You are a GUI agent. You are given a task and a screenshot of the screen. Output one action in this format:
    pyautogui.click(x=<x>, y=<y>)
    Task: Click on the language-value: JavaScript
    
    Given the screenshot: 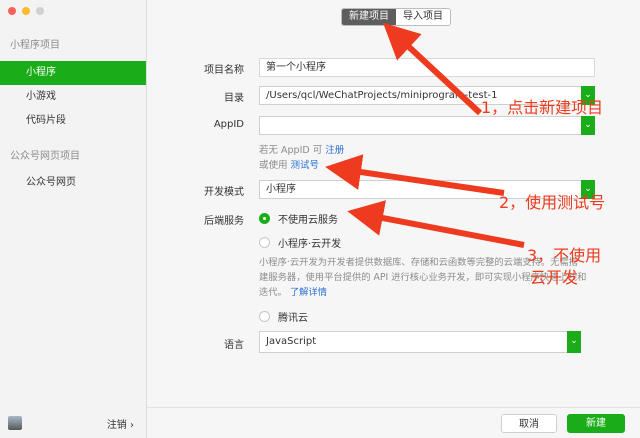 What is the action you would take?
    pyautogui.click(x=291, y=341)
    